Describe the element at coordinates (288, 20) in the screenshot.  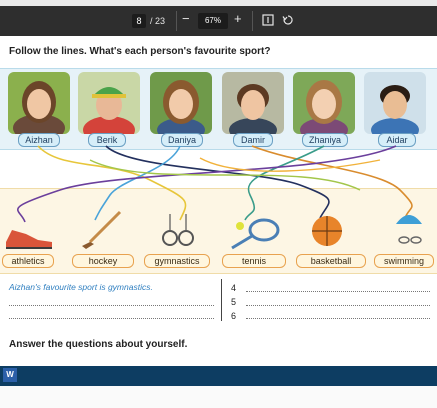
I see `rotate-icon` at that location.